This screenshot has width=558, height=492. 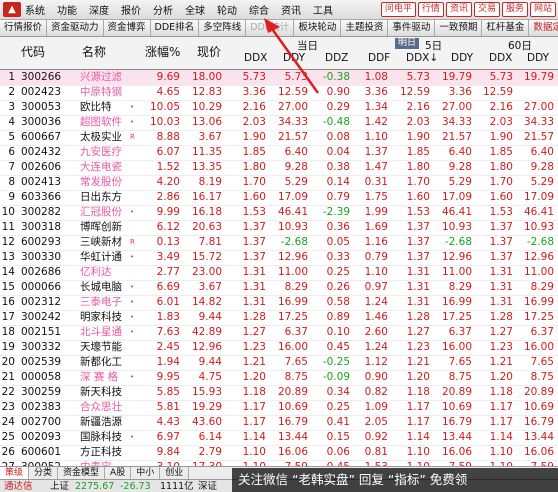 I want to click on status-index-change: -26.73, so click(x=135, y=486).